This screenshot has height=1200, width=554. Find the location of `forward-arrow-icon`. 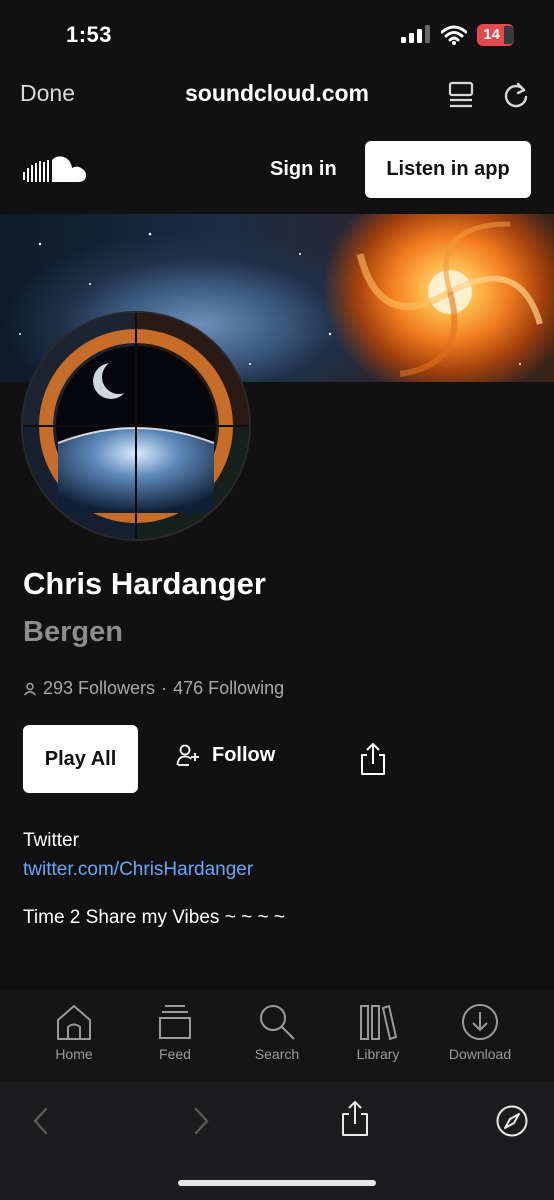

forward-arrow-icon is located at coordinates (201, 1121).